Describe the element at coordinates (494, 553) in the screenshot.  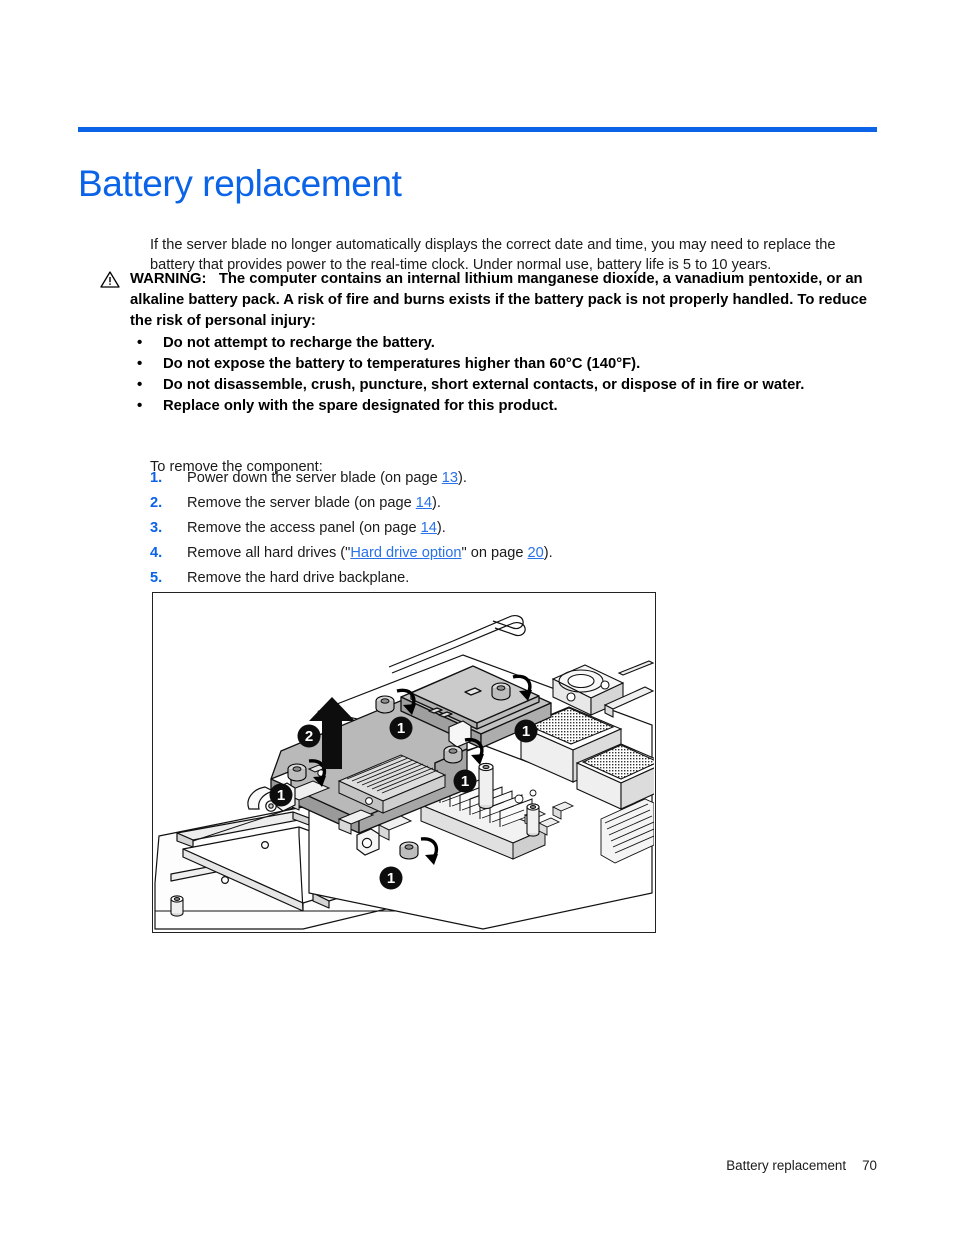
I see `step-text-mid: " on page` at that location.